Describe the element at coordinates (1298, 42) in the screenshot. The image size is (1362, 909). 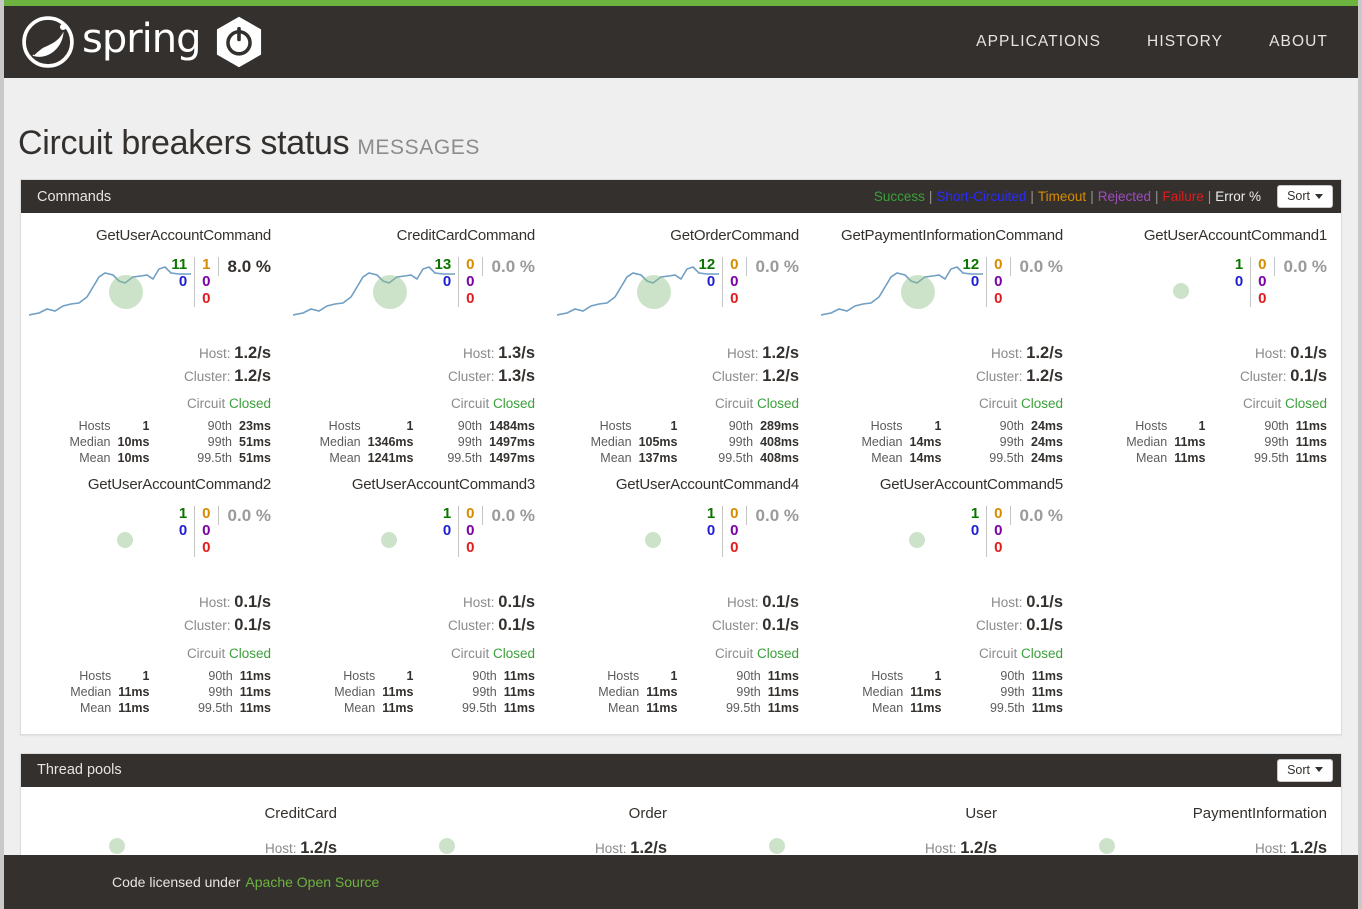
I see `nav-link-about: ABOUT` at that location.